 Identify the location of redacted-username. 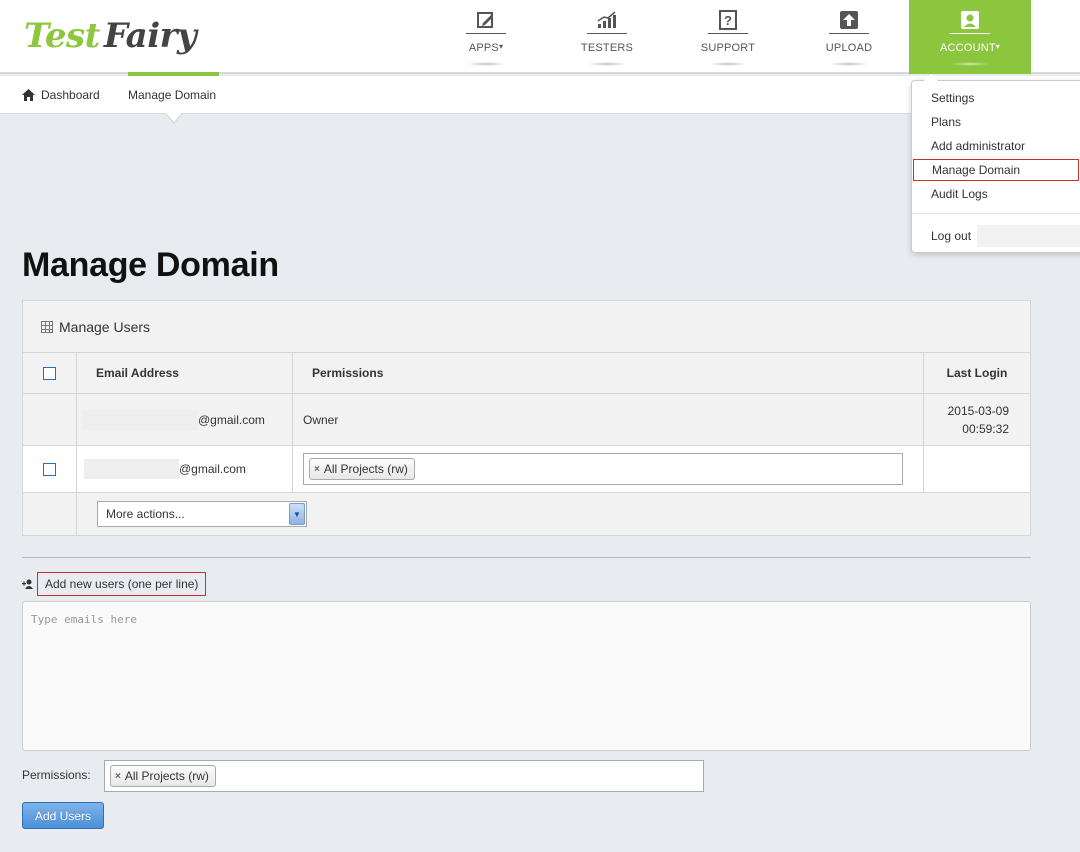
(1028, 236).